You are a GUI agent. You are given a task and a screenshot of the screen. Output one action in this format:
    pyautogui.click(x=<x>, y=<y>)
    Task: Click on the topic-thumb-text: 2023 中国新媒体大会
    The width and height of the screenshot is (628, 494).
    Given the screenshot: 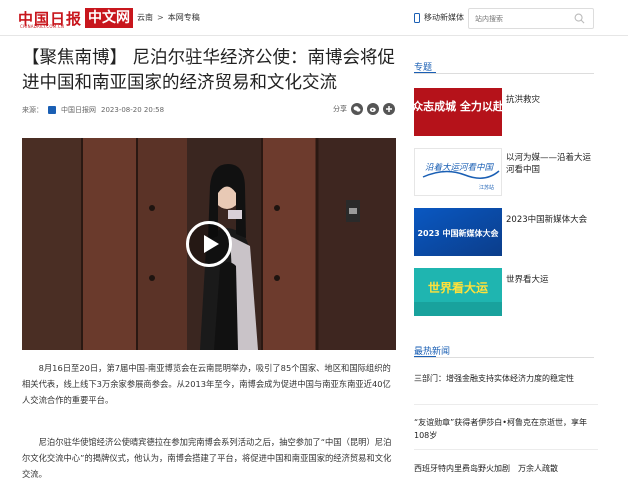 What is the action you would take?
    pyautogui.click(x=457, y=233)
    